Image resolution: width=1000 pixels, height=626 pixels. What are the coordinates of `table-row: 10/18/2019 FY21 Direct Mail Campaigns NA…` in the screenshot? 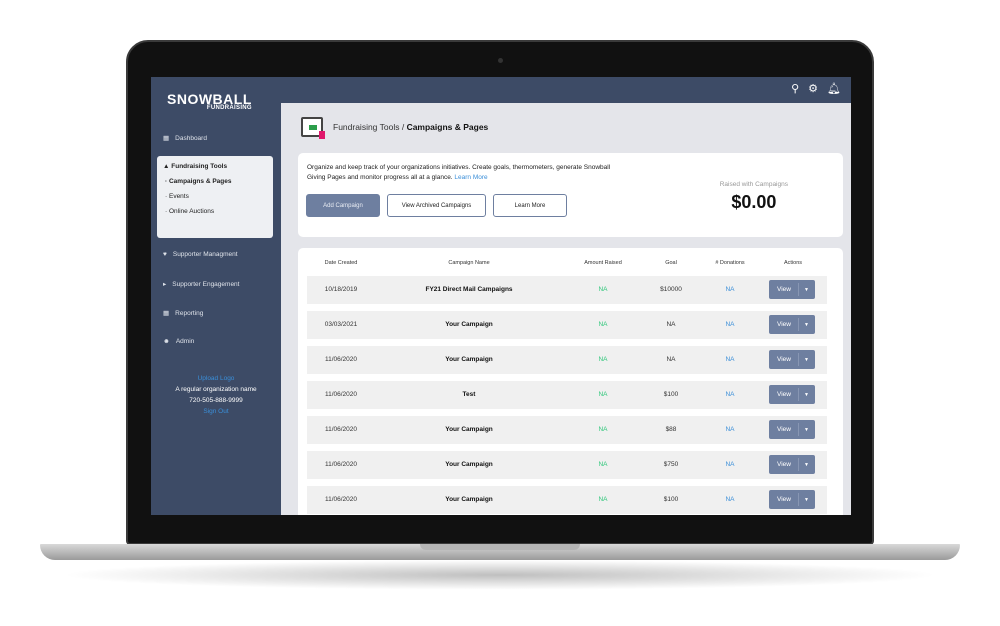 It's located at (567, 290).